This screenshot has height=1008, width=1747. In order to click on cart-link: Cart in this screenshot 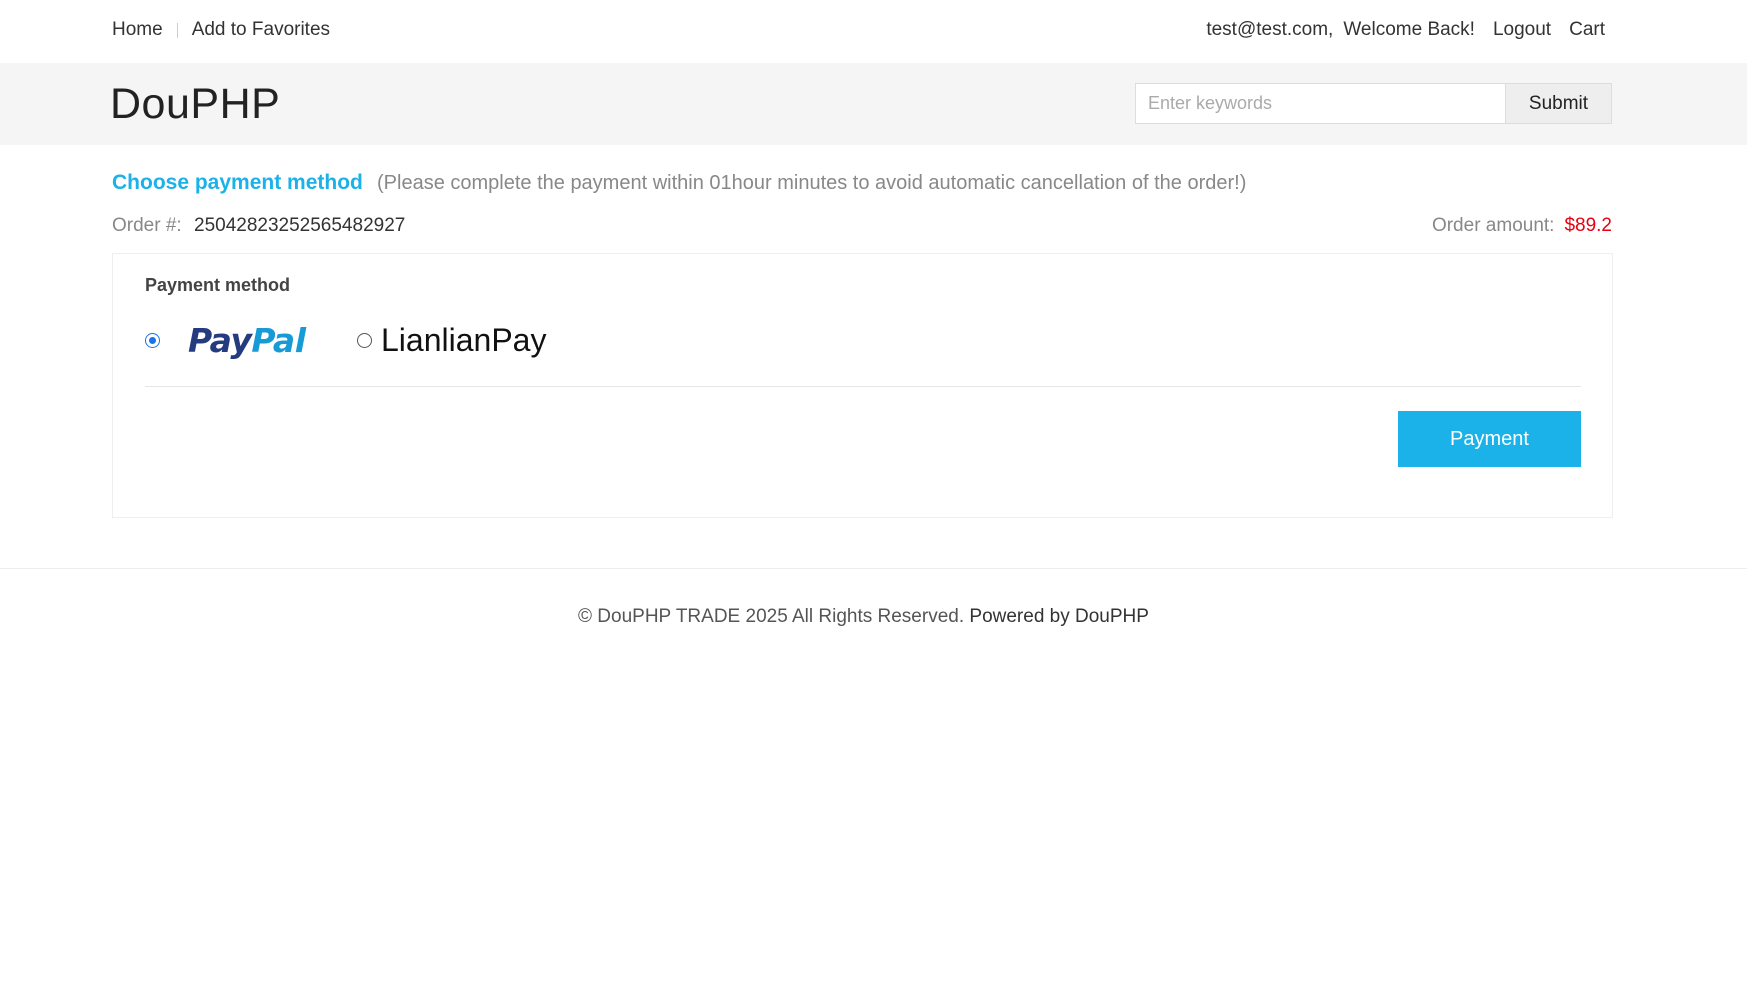, I will do `click(1587, 30)`.